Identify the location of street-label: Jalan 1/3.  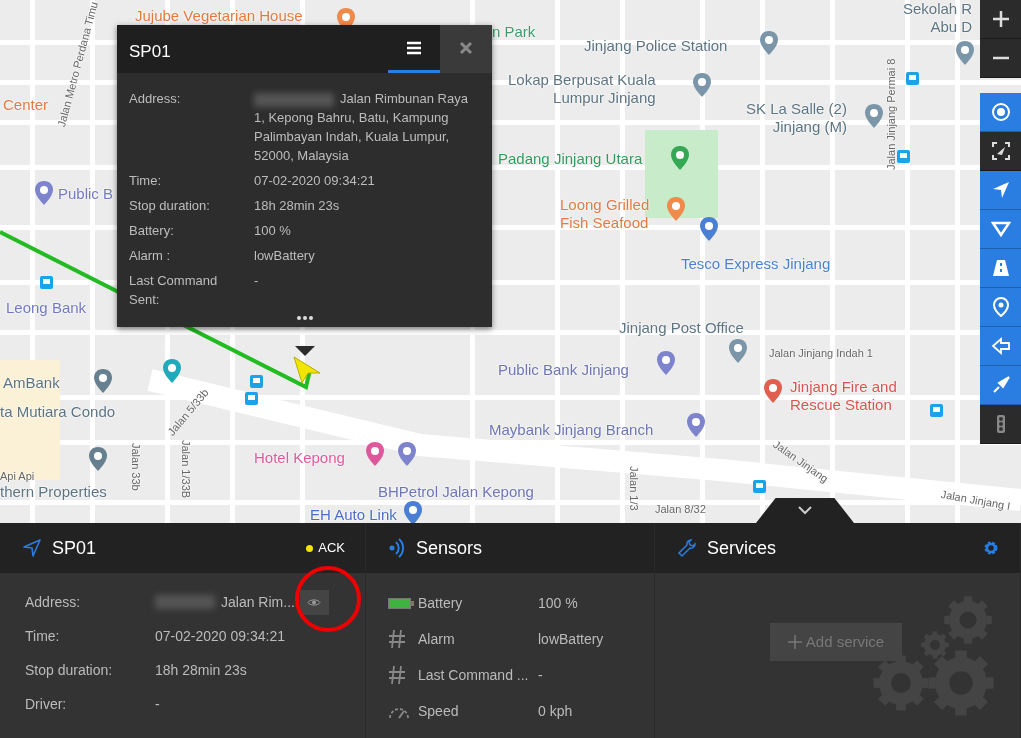
(633, 488).